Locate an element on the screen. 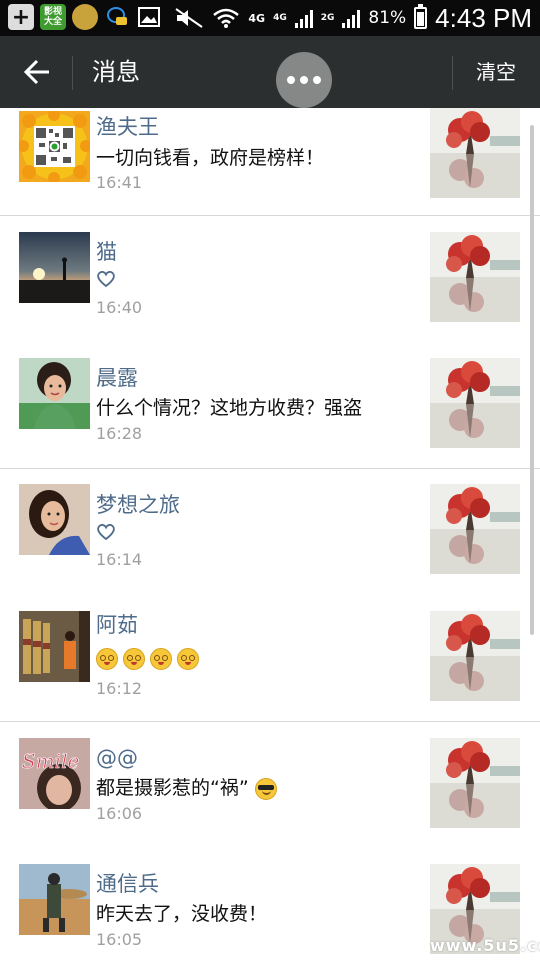 This screenshot has height=960, width=540. message-text: 昨天去了，没收费！ is located at coordinates (182, 914).